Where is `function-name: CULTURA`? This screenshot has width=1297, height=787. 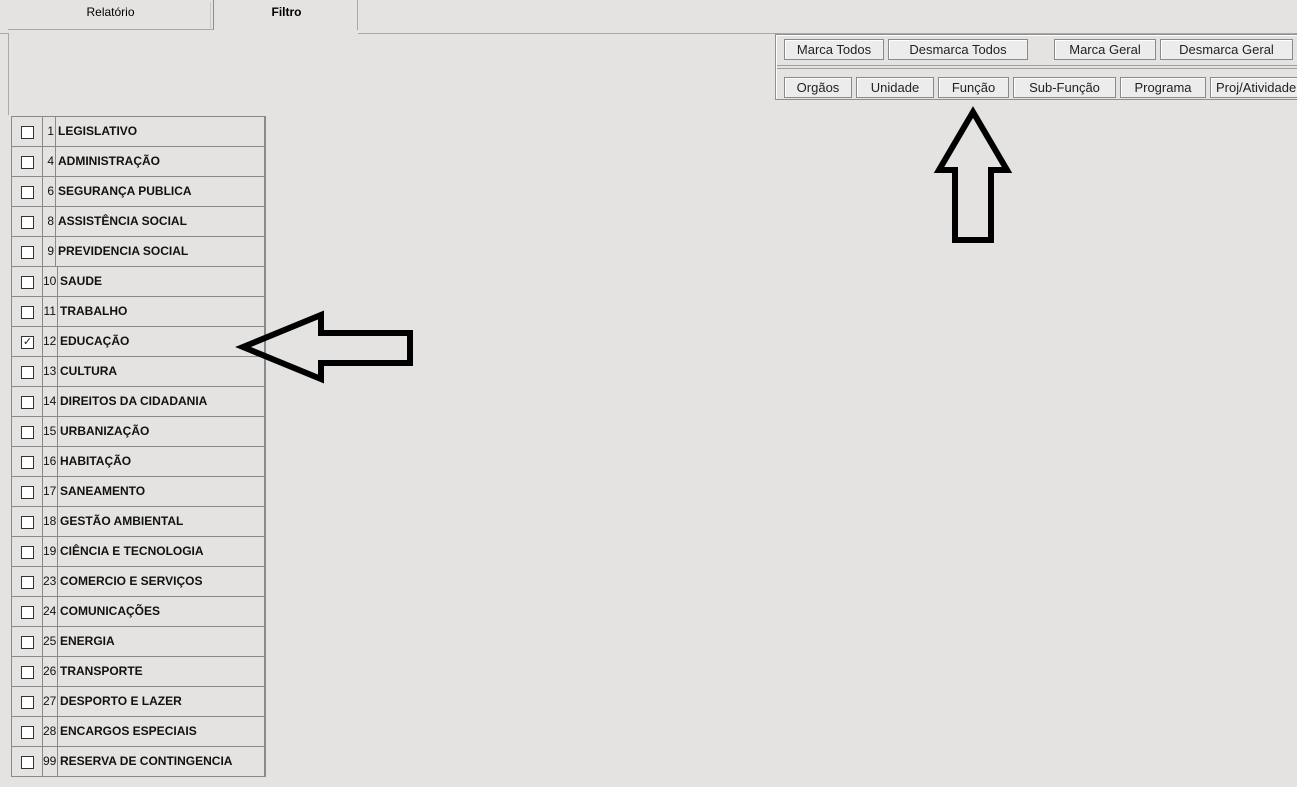 function-name: CULTURA is located at coordinates (162, 371).